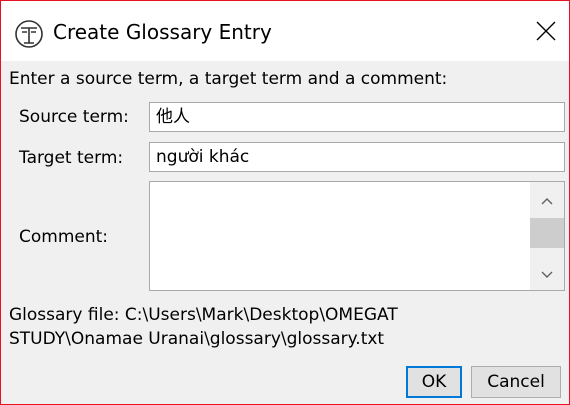 The height and width of the screenshot is (405, 570). What do you see at coordinates (71, 158) in the screenshot?
I see `target-term-label: Target term:` at bounding box center [71, 158].